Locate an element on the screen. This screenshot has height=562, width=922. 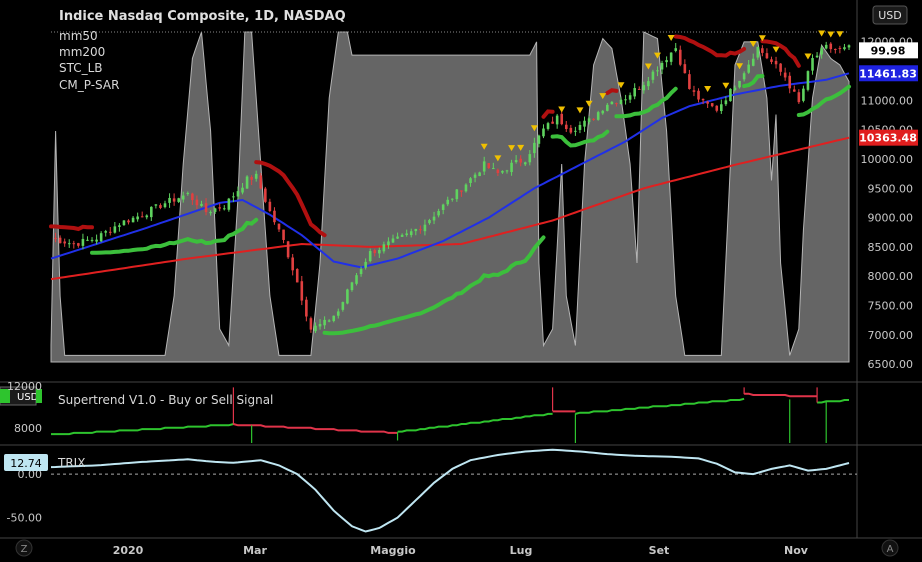
legend-mm200: mm200 is located at coordinates (82, 52).